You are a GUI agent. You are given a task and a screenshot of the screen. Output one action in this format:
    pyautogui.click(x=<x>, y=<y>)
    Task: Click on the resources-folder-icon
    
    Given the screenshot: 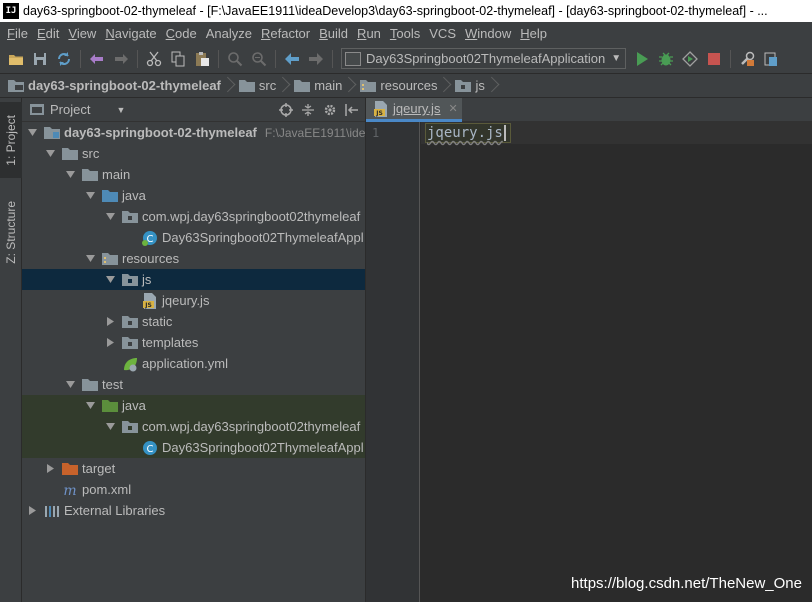 What is the action you would take?
    pyautogui.click(x=110, y=259)
    